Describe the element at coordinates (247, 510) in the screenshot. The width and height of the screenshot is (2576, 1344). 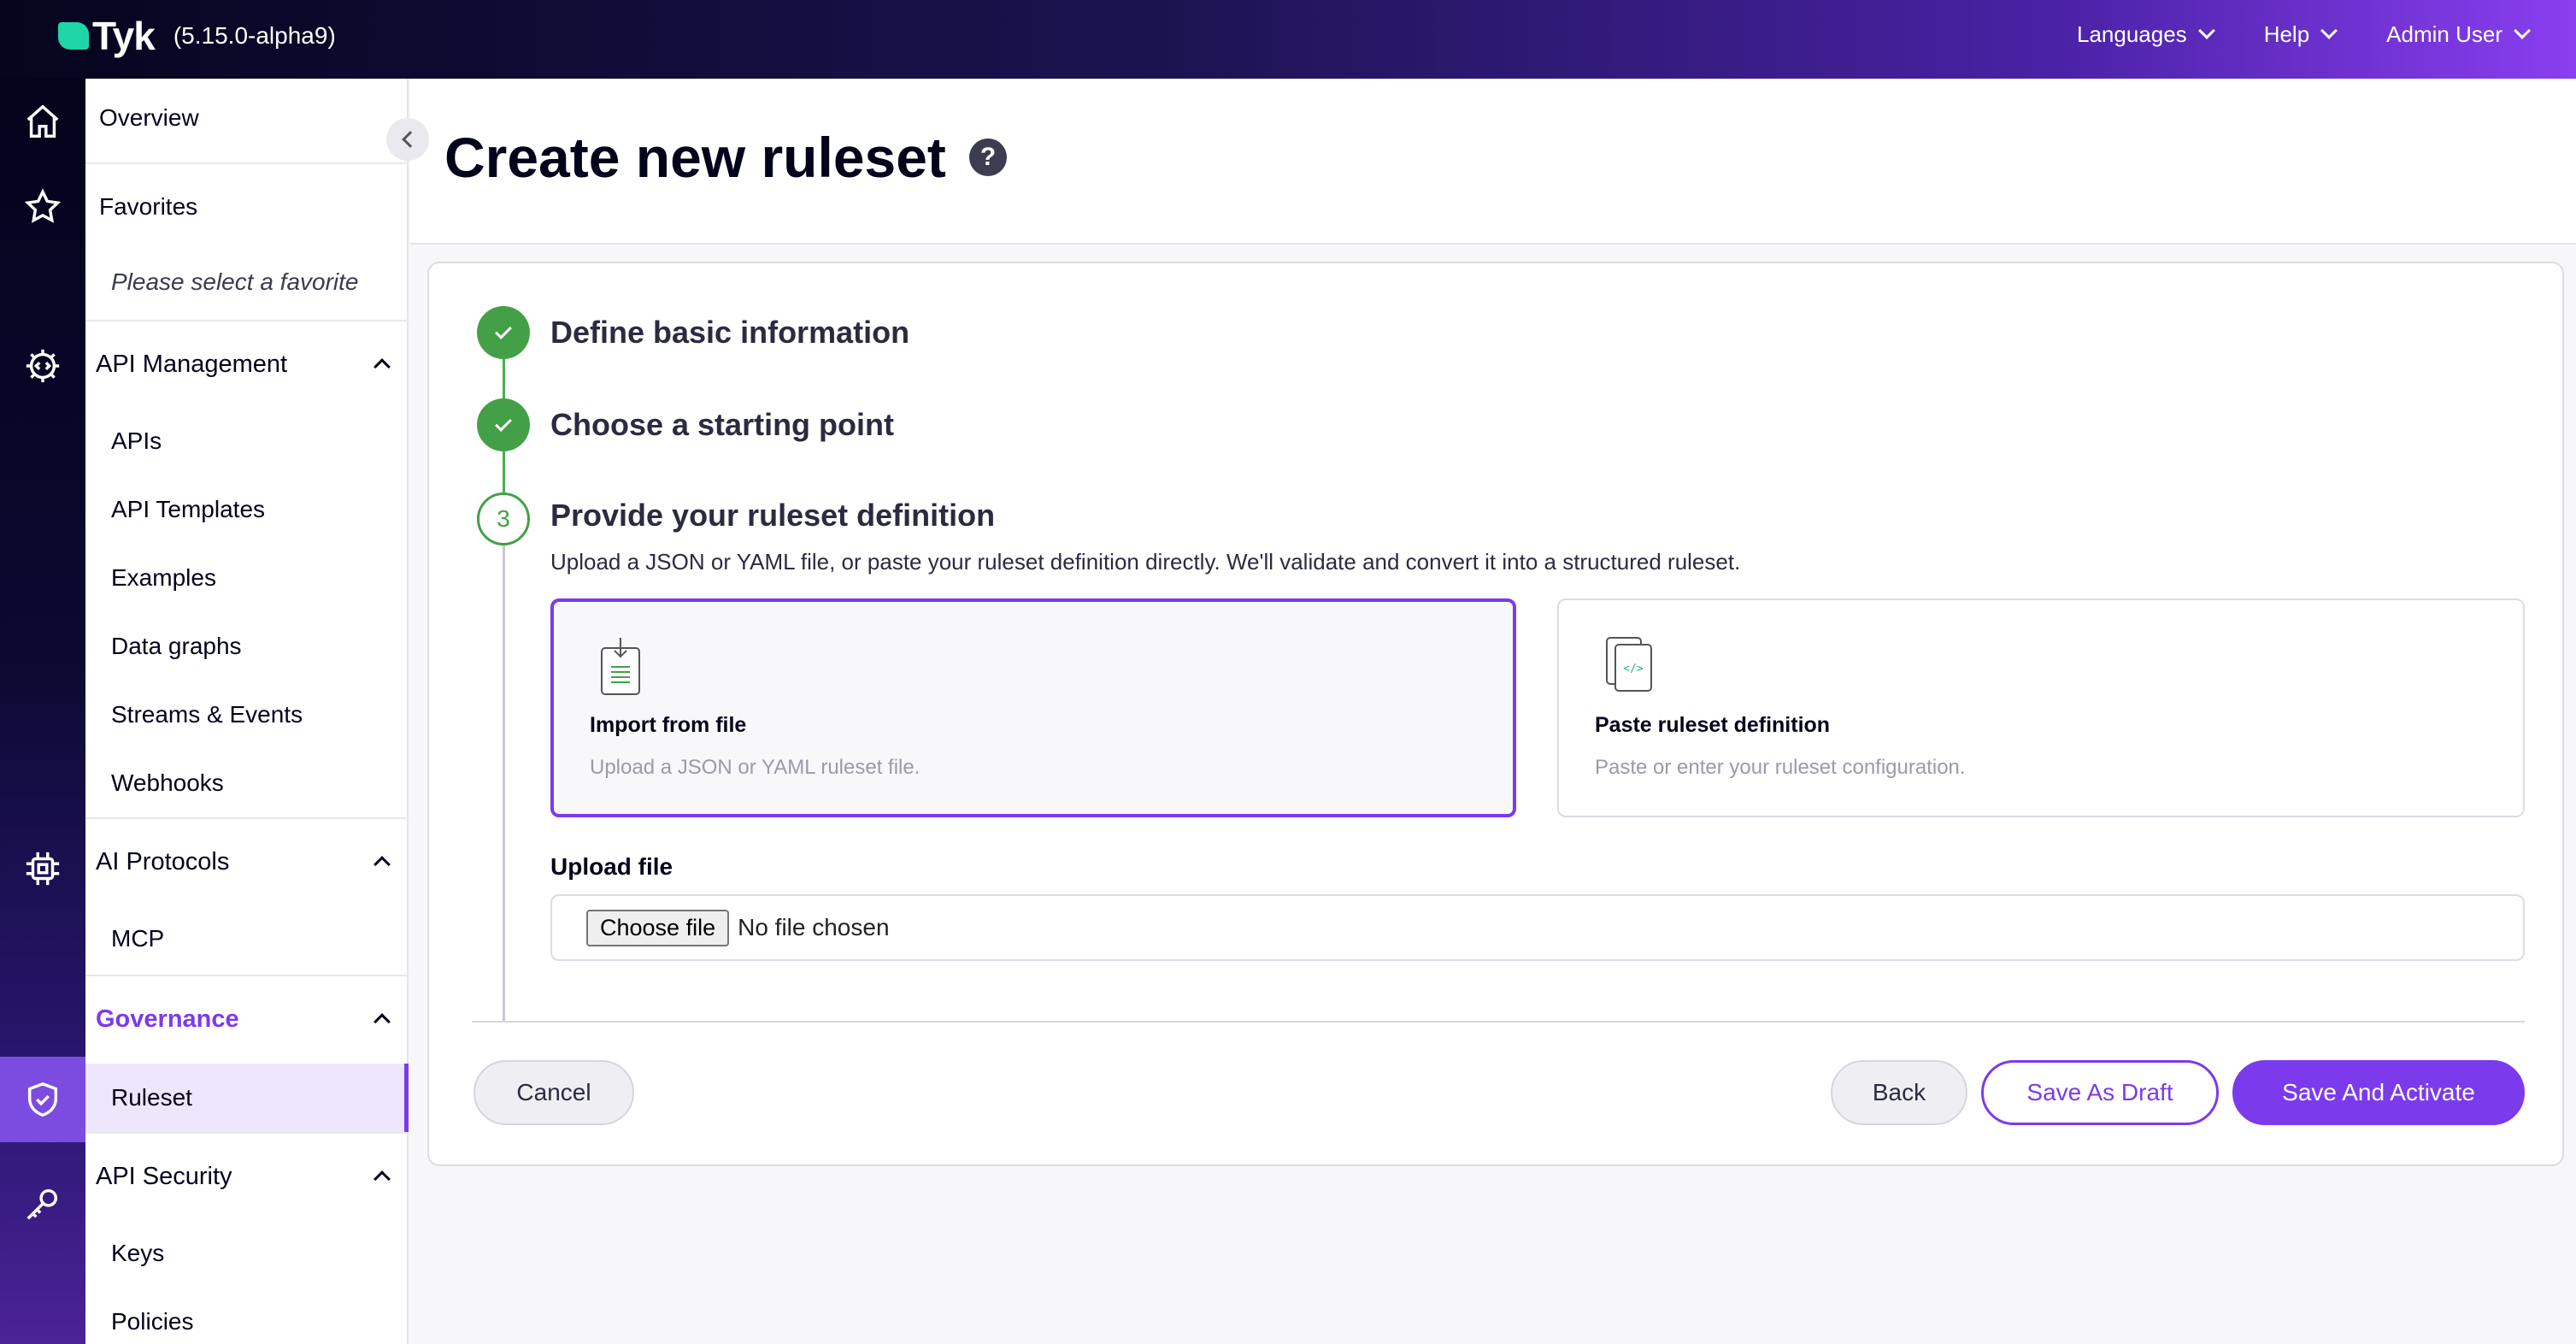
I see `sidebar-item-api-templates: API Templates` at that location.